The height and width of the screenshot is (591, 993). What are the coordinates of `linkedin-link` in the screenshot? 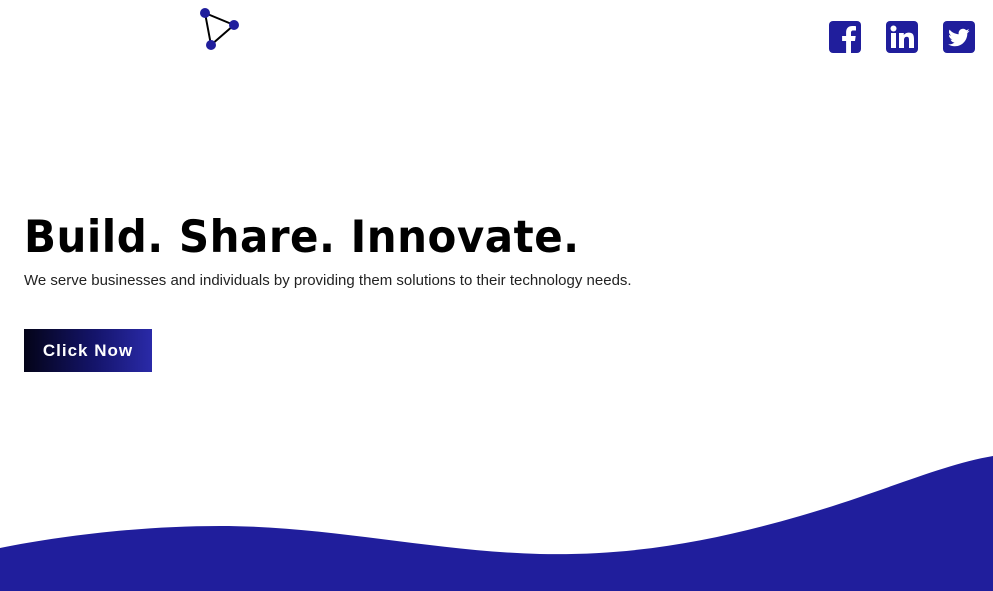 It's located at (902, 37).